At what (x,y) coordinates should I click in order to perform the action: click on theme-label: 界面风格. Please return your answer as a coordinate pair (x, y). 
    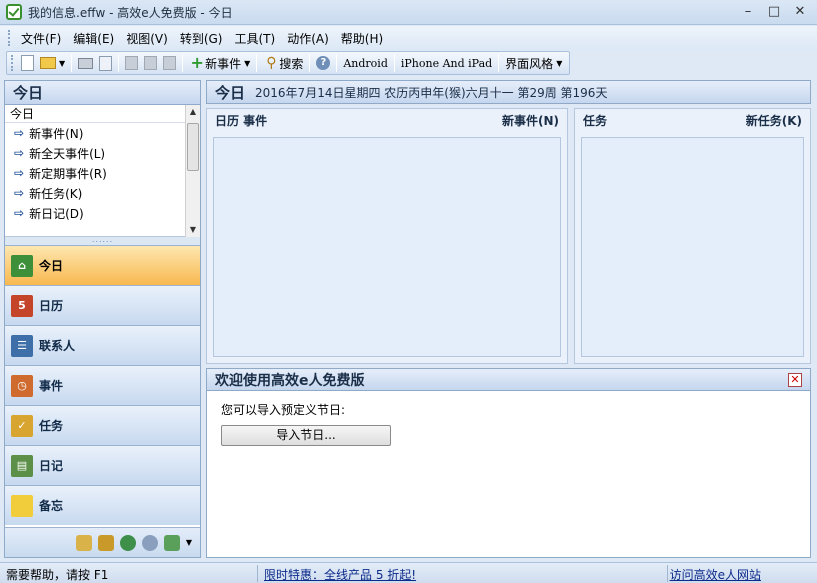
    Looking at the image, I should click on (529, 63).